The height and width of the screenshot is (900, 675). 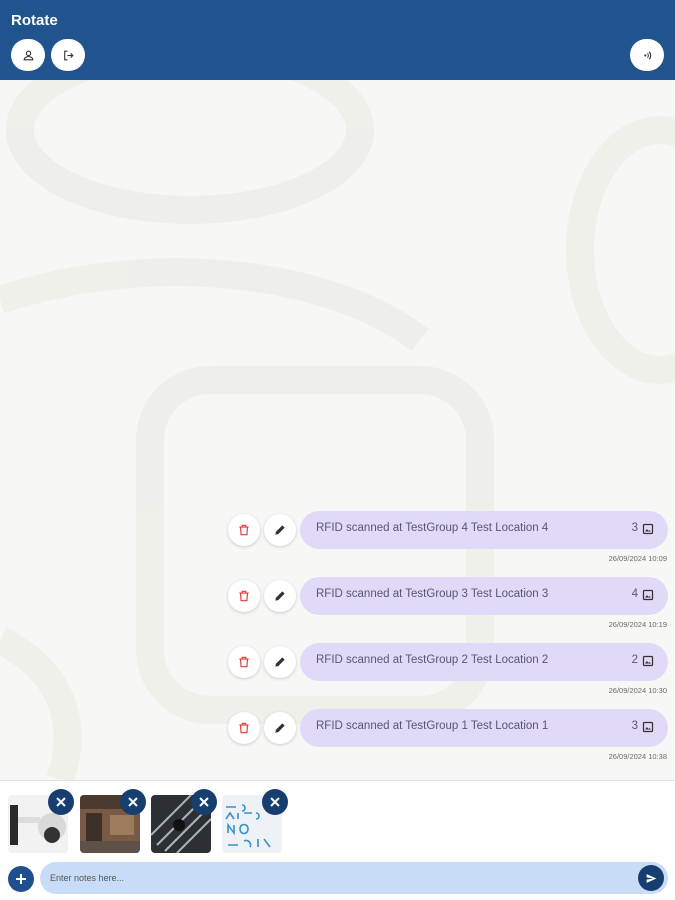 I want to click on logout-button, so click(x=68, y=55).